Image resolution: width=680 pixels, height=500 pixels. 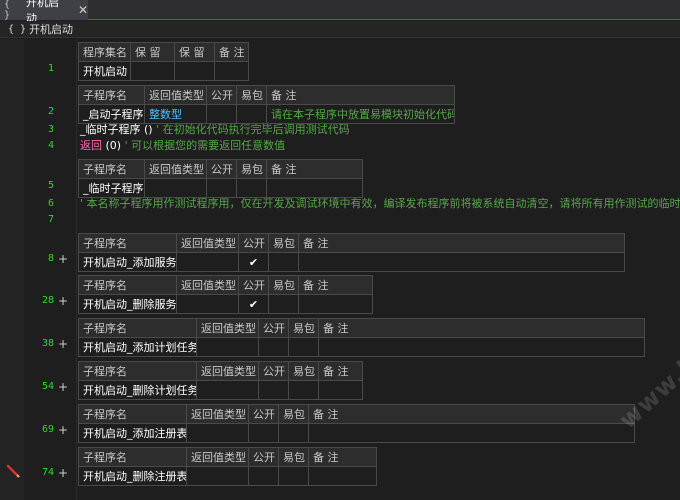 What do you see at coordinates (83, 10) in the screenshot?
I see `close-icon: ✕` at bounding box center [83, 10].